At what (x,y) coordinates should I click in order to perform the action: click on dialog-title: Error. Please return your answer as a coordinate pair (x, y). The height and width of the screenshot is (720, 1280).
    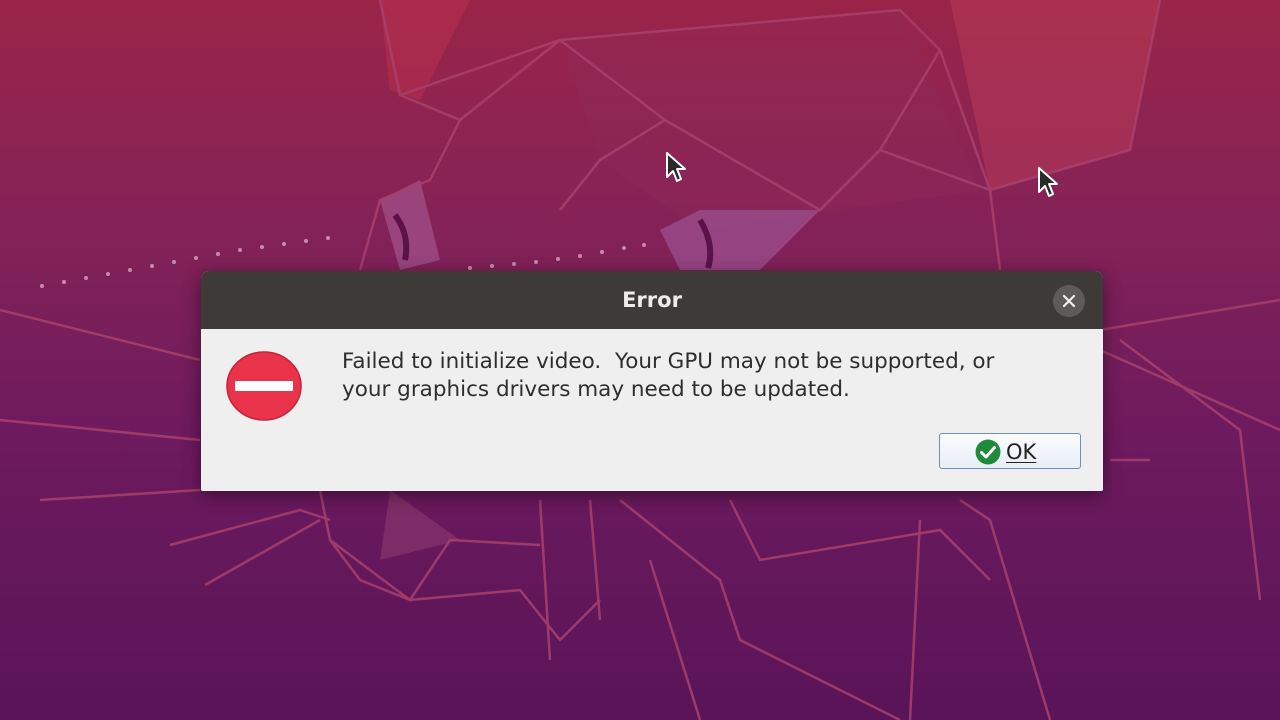
    Looking at the image, I should click on (652, 300).